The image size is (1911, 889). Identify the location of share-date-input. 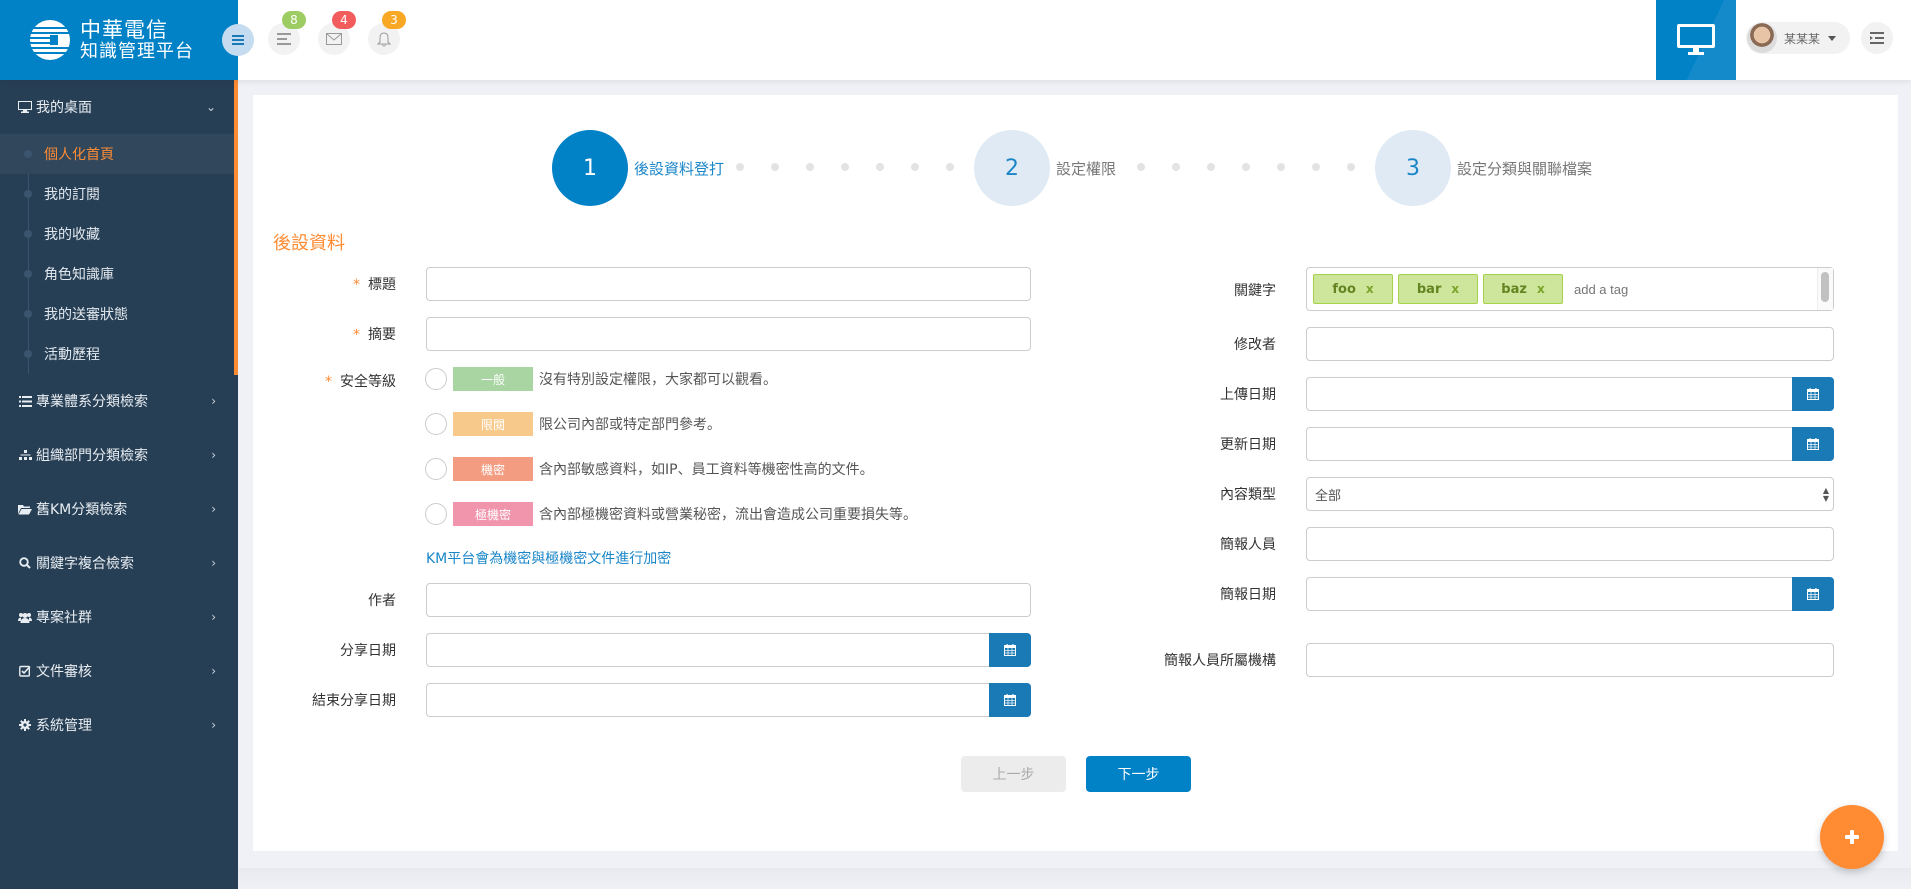
(707, 650).